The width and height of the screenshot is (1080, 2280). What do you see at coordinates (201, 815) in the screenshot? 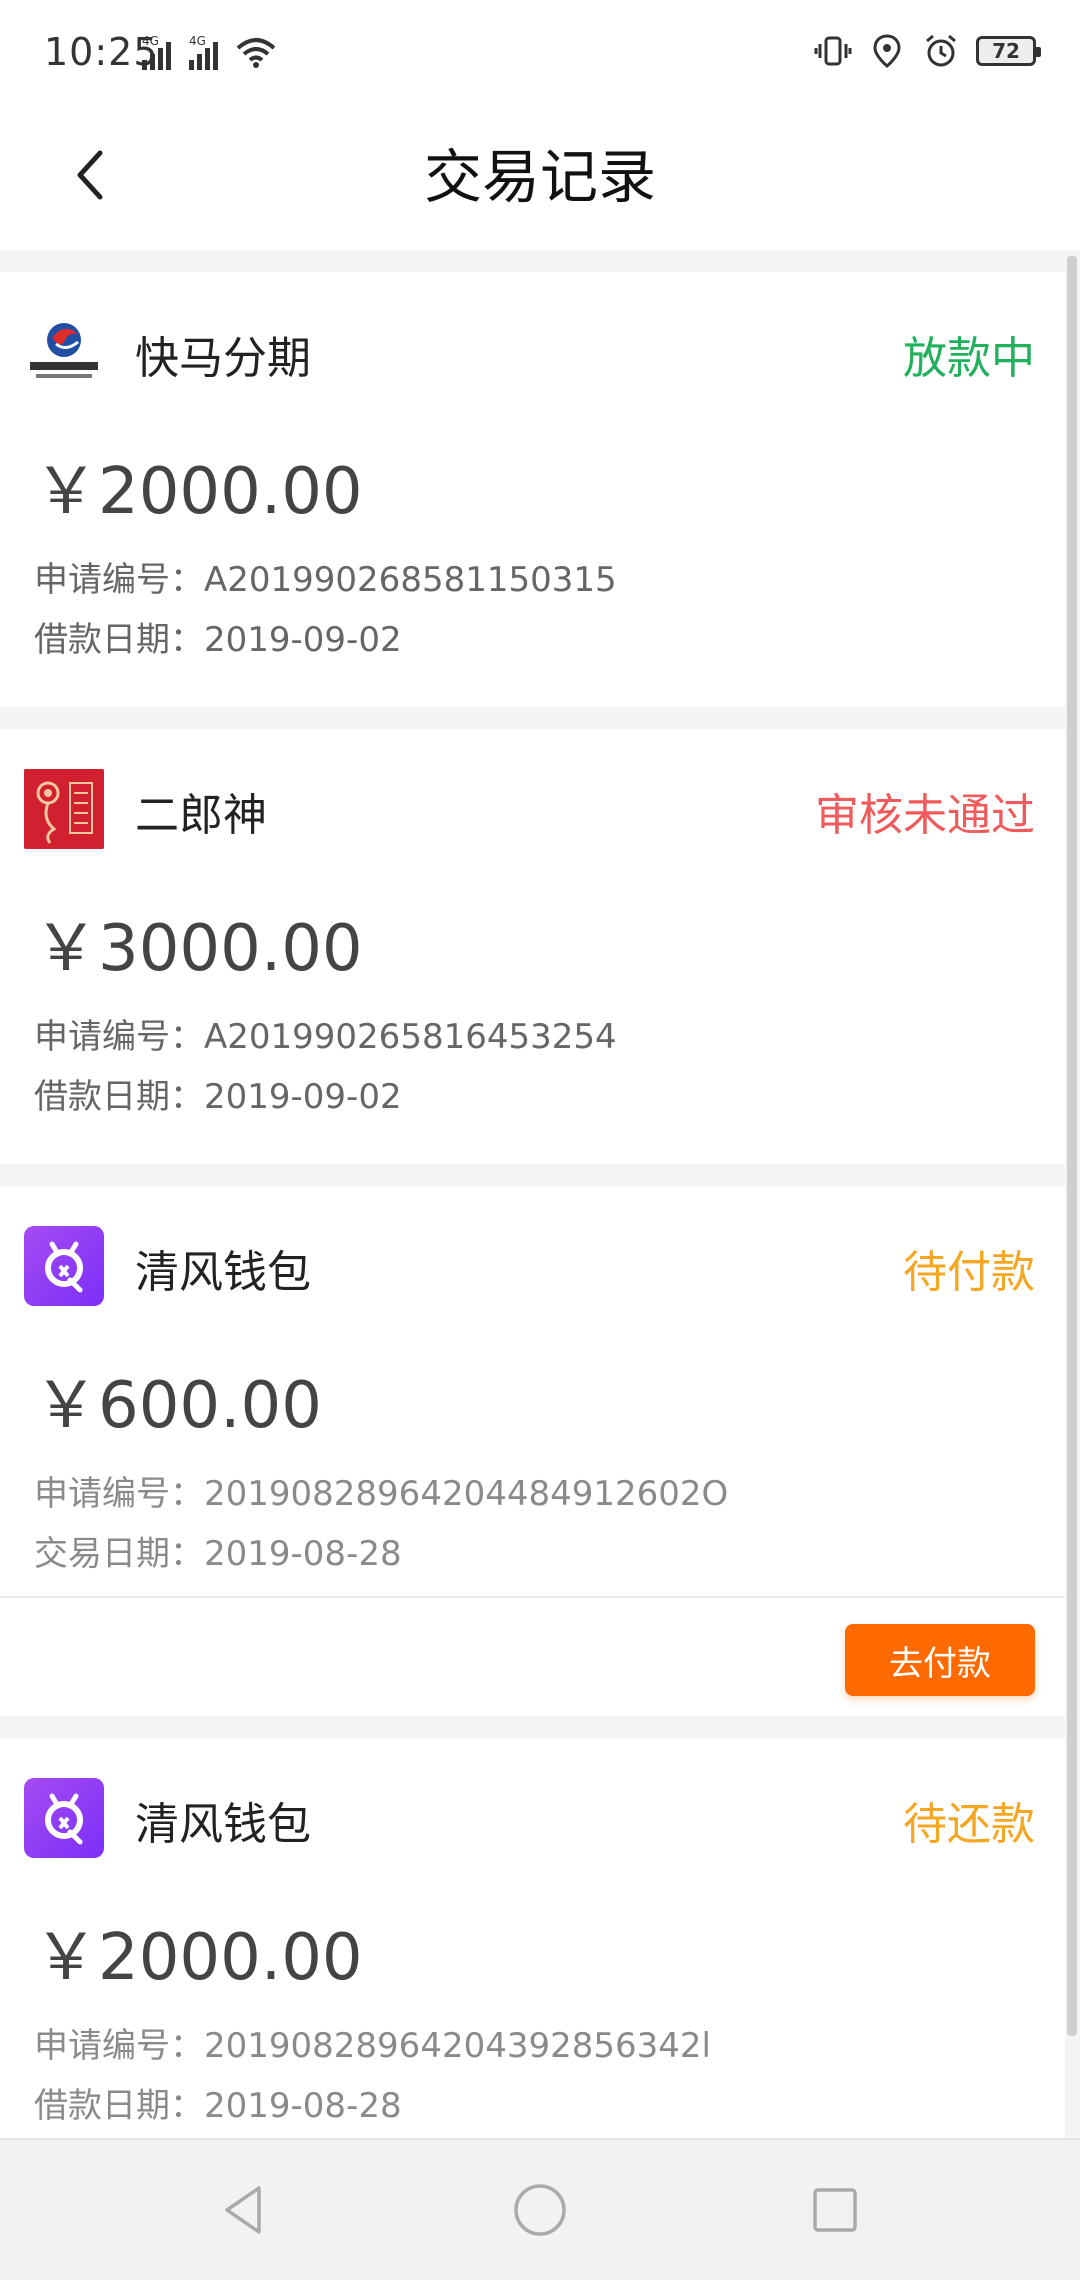
I see `merchant-name: 二郎神` at bounding box center [201, 815].